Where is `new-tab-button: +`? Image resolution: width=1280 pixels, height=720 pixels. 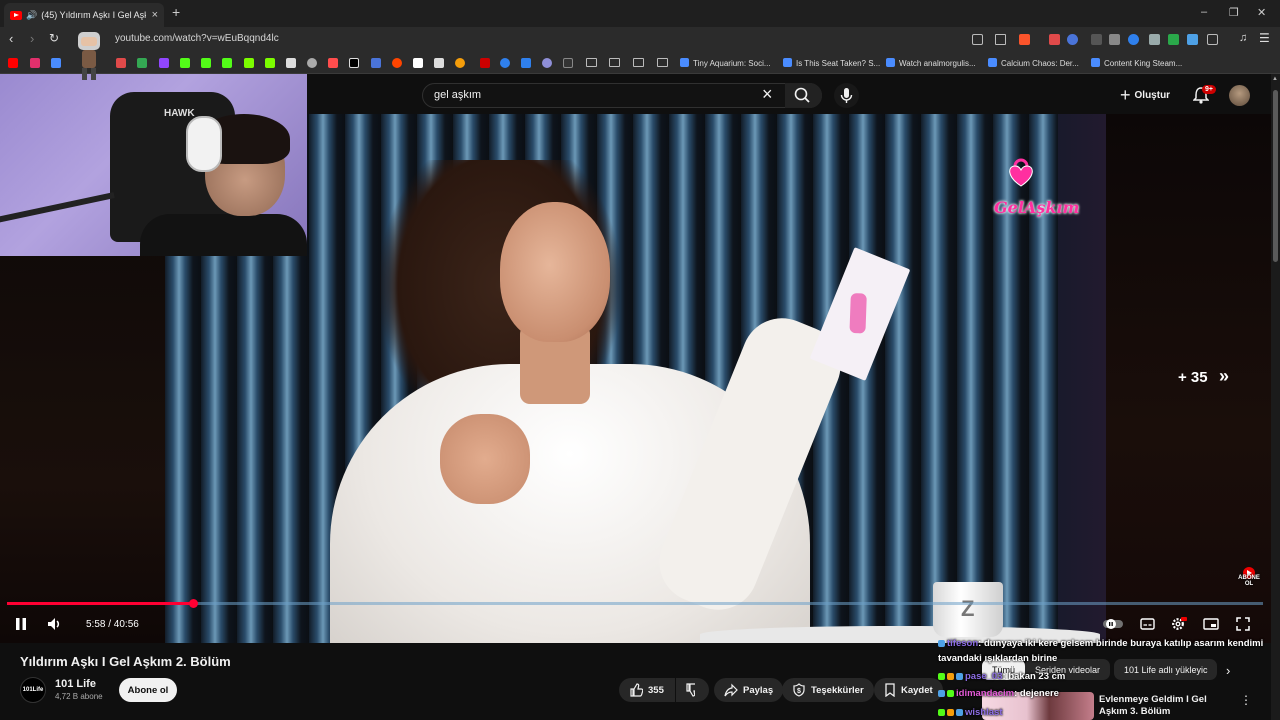
new-tab-button: + is located at coordinates (176, 12).